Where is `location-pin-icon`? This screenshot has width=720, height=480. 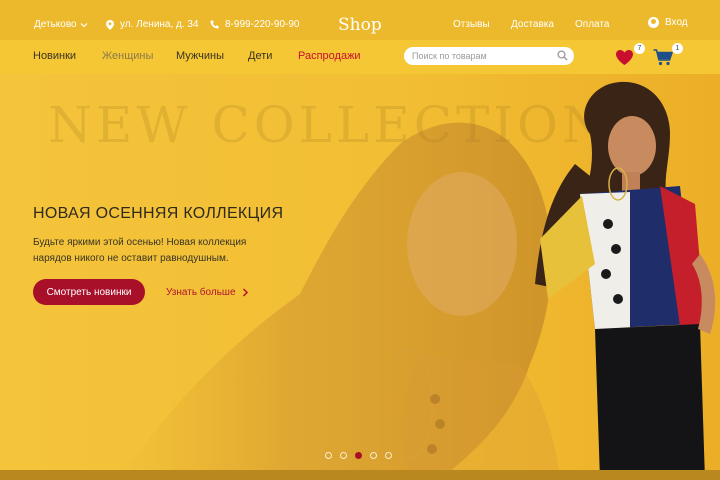
location-pin-icon is located at coordinates (110, 24).